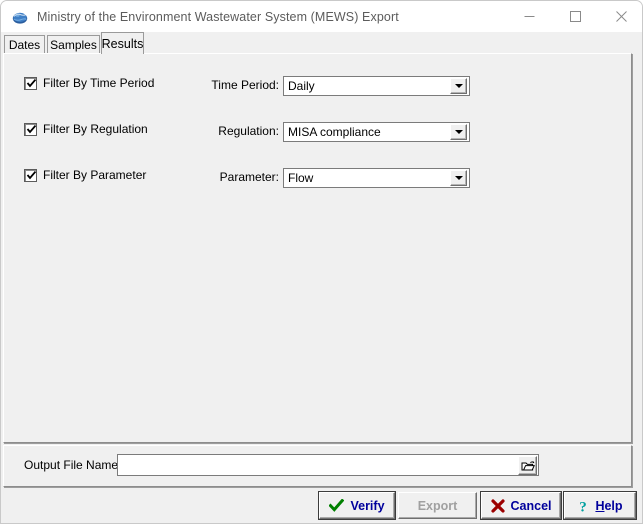 The height and width of the screenshot is (524, 643). Describe the element at coordinates (321, 43) in the screenshot. I see `tab-strip: Dates Samples Results` at that location.